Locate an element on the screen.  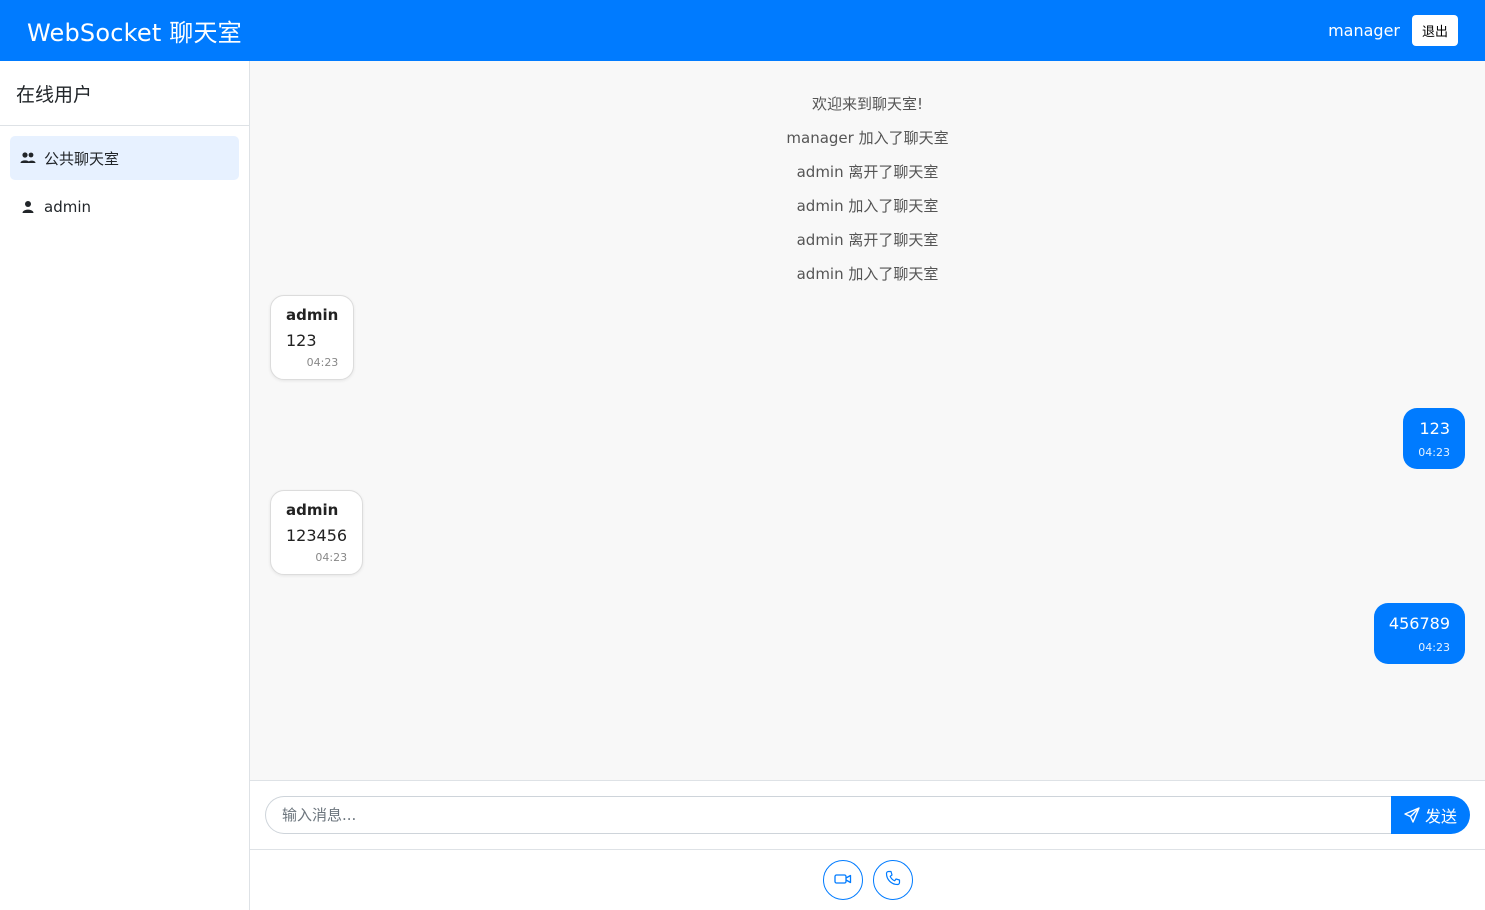
logout-button: 退出 is located at coordinates (1435, 30).